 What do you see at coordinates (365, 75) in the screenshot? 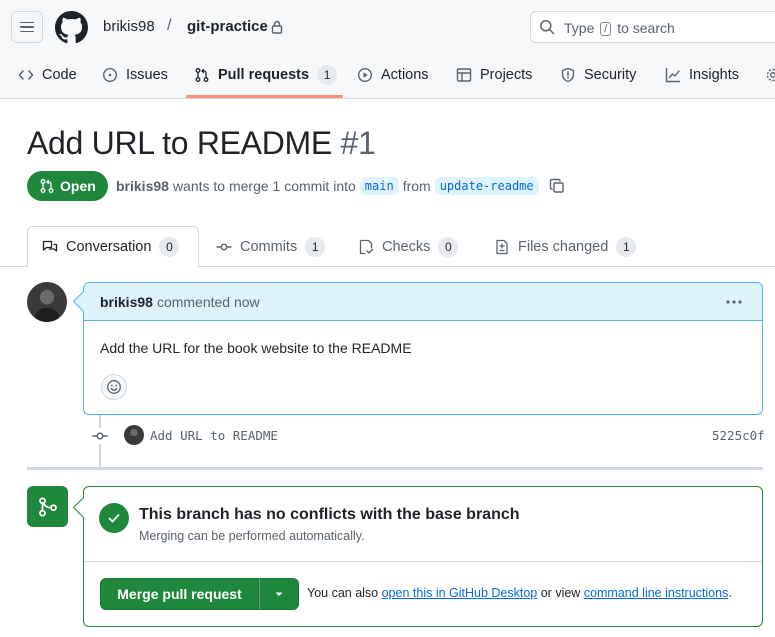
I see `play-icon` at bounding box center [365, 75].